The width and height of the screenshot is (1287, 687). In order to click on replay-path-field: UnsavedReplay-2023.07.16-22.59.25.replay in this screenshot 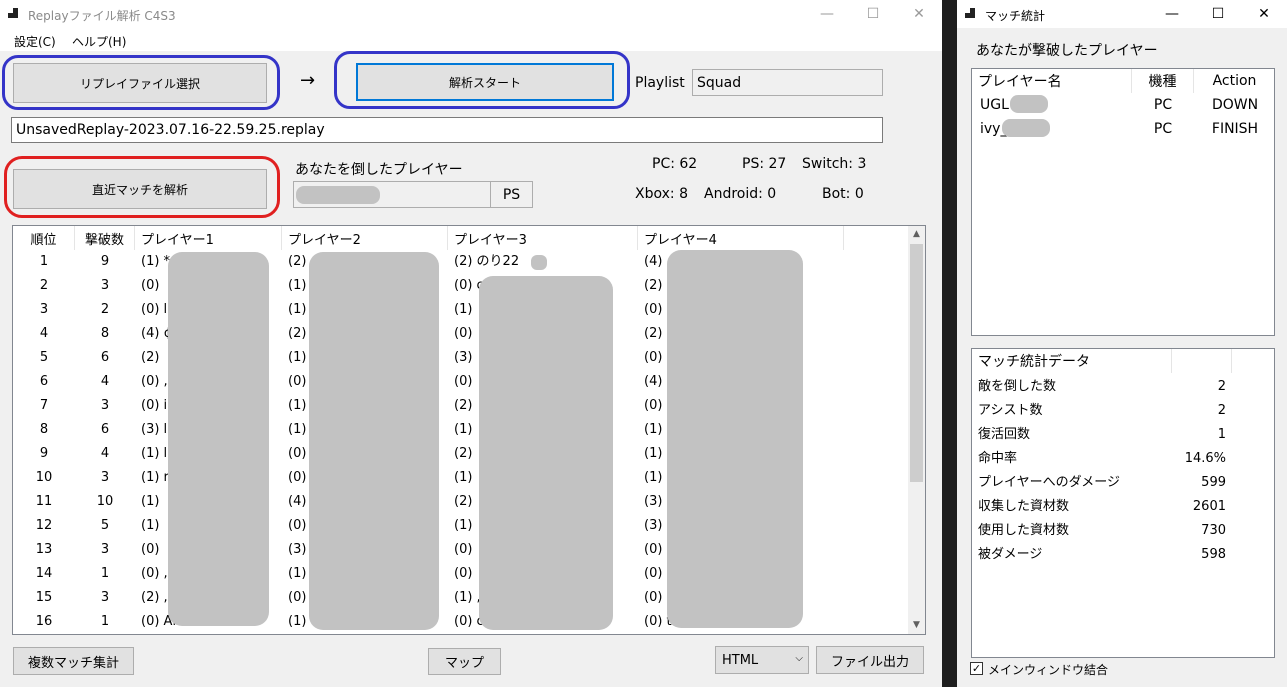, I will do `click(447, 130)`.